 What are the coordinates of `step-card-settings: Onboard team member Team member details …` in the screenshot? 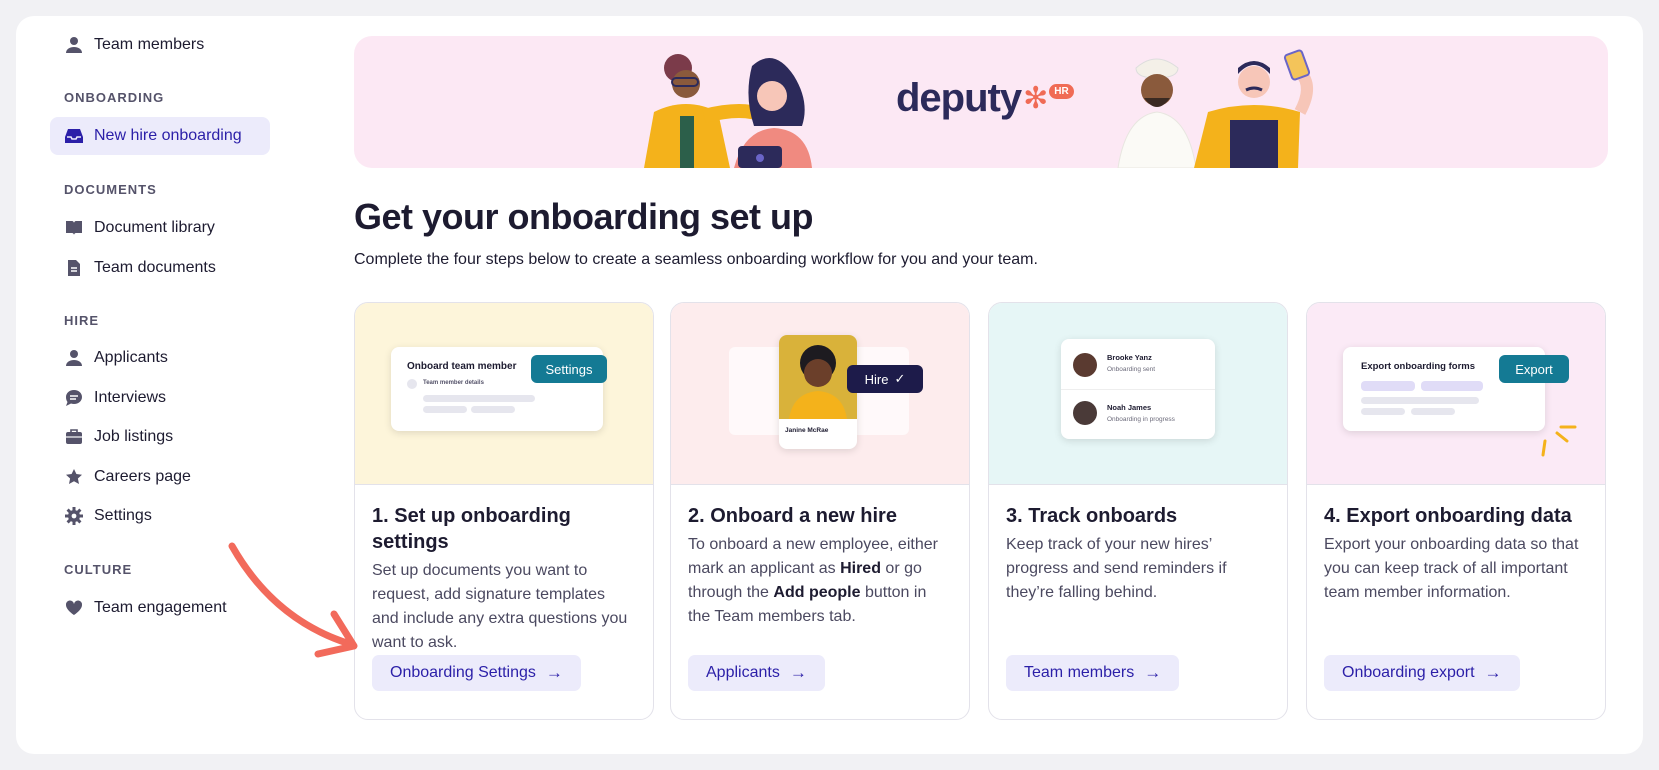 It's located at (504, 511).